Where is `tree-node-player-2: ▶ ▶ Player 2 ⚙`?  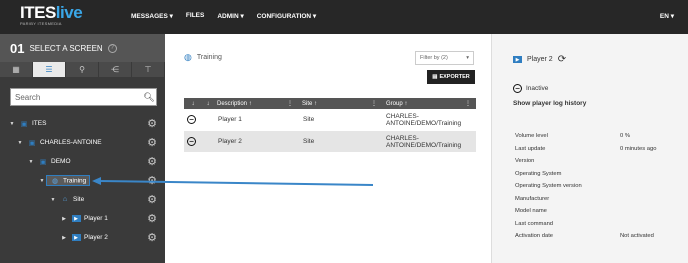
tree-node-player-2: ▶ ▶ Player 2 ⚙ is located at coordinates (82, 237).